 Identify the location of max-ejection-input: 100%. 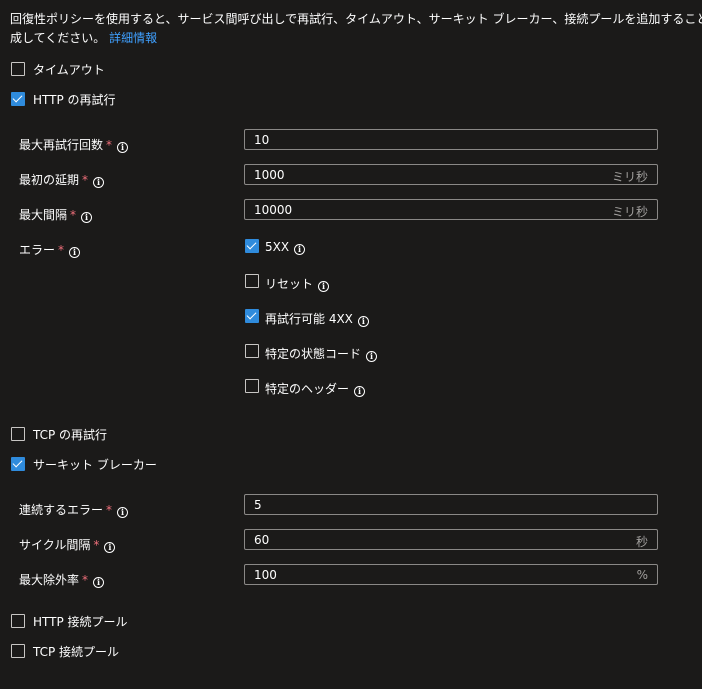
(451, 574).